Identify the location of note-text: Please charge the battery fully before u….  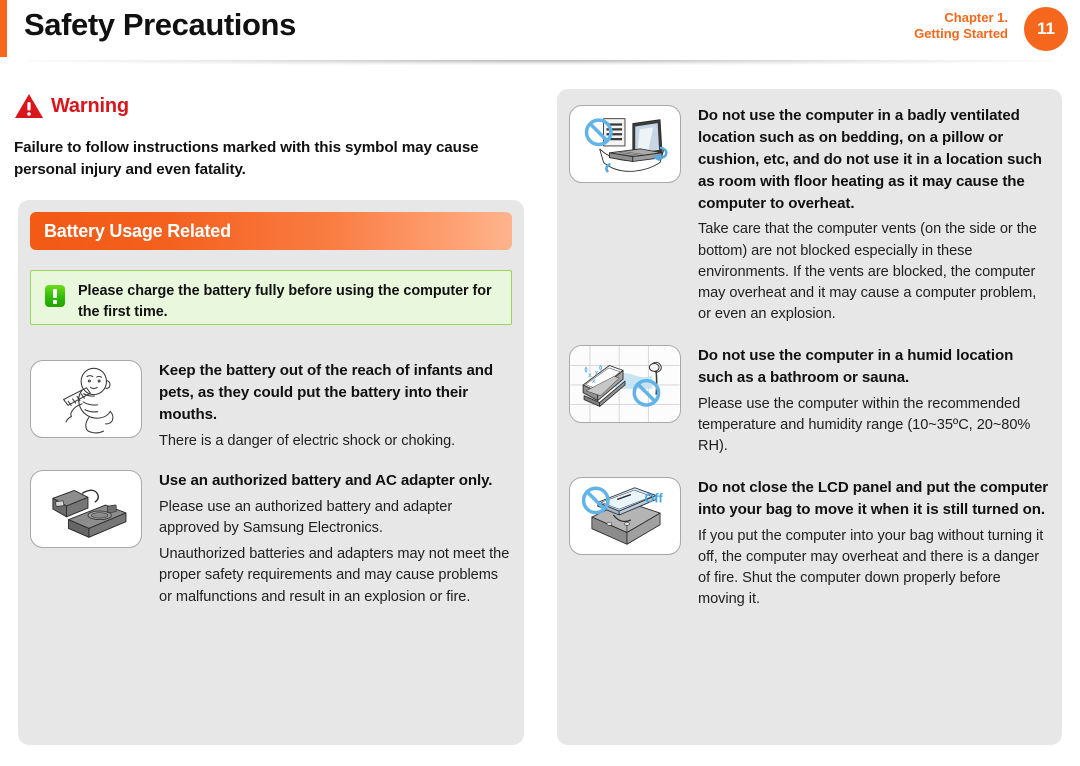
(285, 301).